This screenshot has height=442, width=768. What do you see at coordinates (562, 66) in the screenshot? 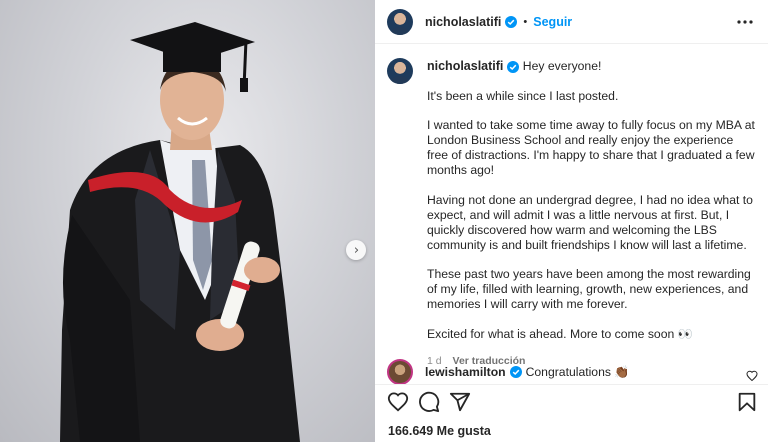
I see `caption-greeting: Hey everyone!` at bounding box center [562, 66].